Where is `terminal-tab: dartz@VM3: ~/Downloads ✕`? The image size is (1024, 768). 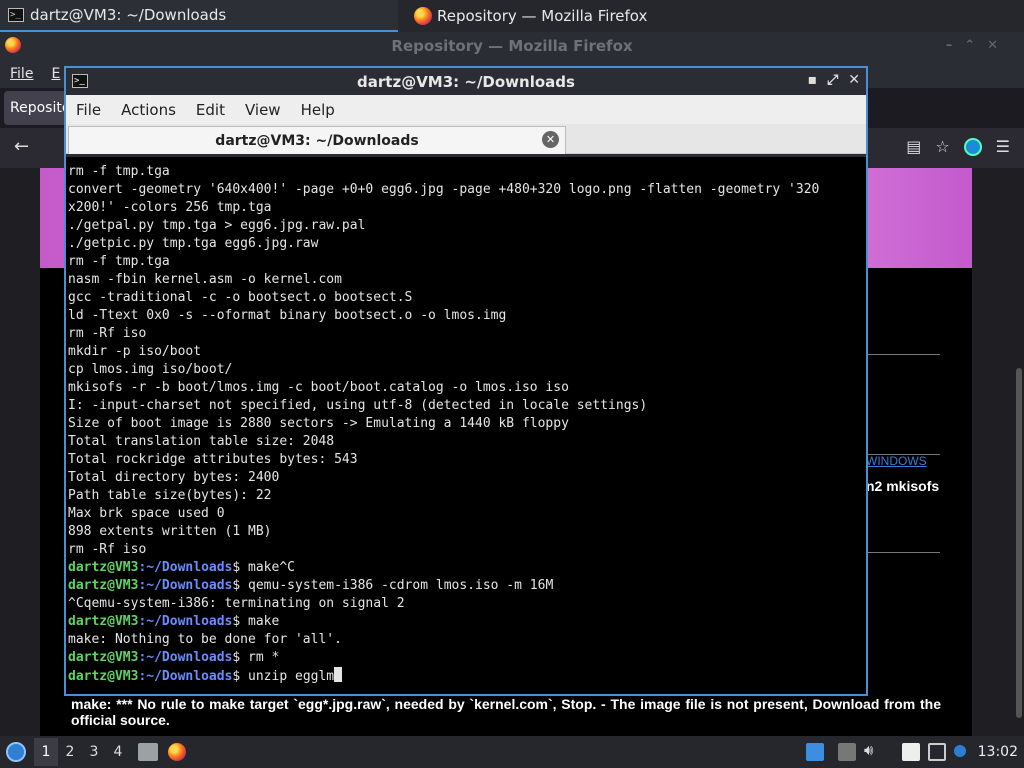 terminal-tab: dartz@VM3: ~/Downloads ✕ is located at coordinates (317, 140).